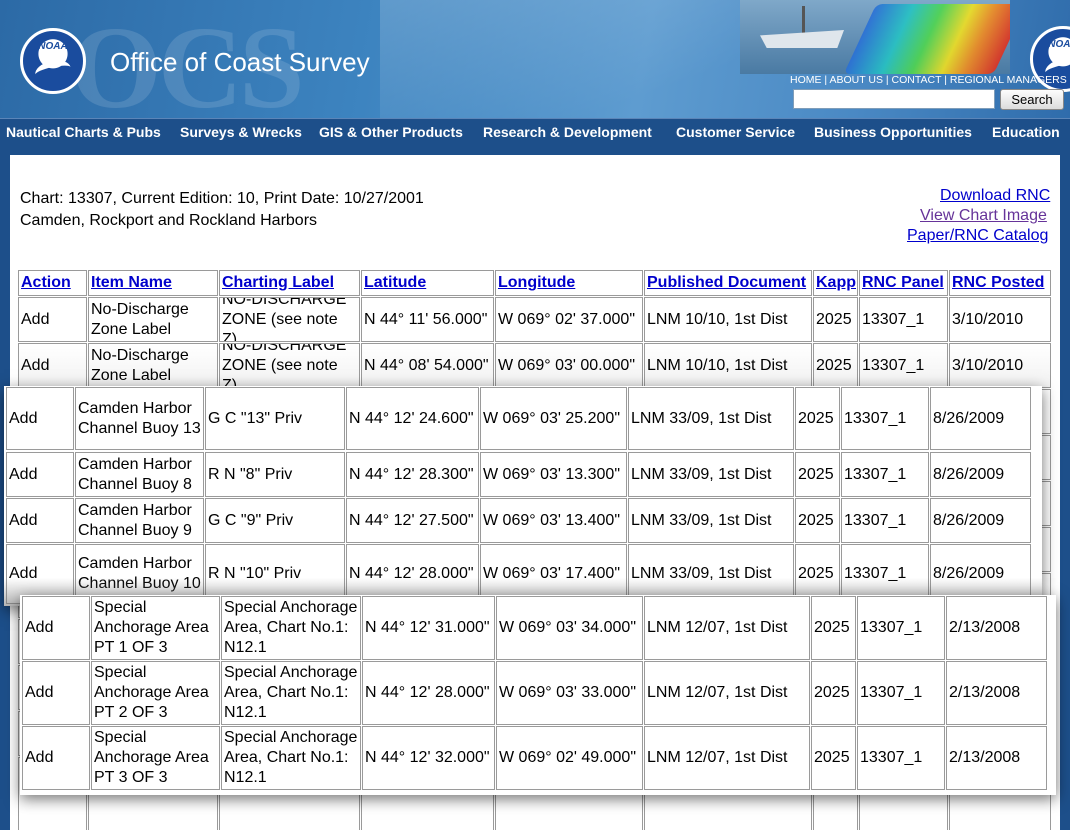 This screenshot has height=830, width=1070. What do you see at coordinates (903, 319) in the screenshot?
I see `table-row-1-rnc-panel: 13307_1` at bounding box center [903, 319].